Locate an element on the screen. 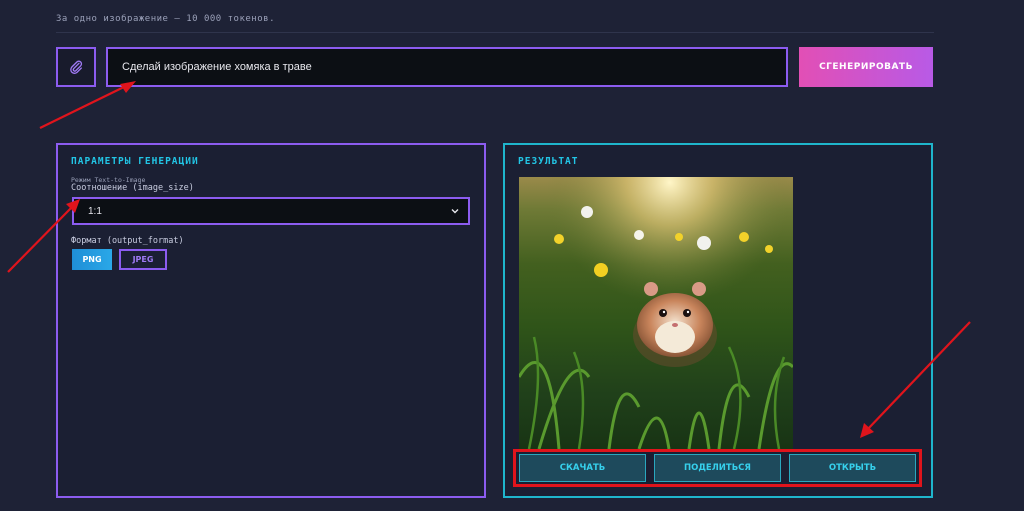 Image resolution: width=1024 pixels, height=511 pixels. share-button: ПОДЕЛИТЬСЯ is located at coordinates (717, 468).